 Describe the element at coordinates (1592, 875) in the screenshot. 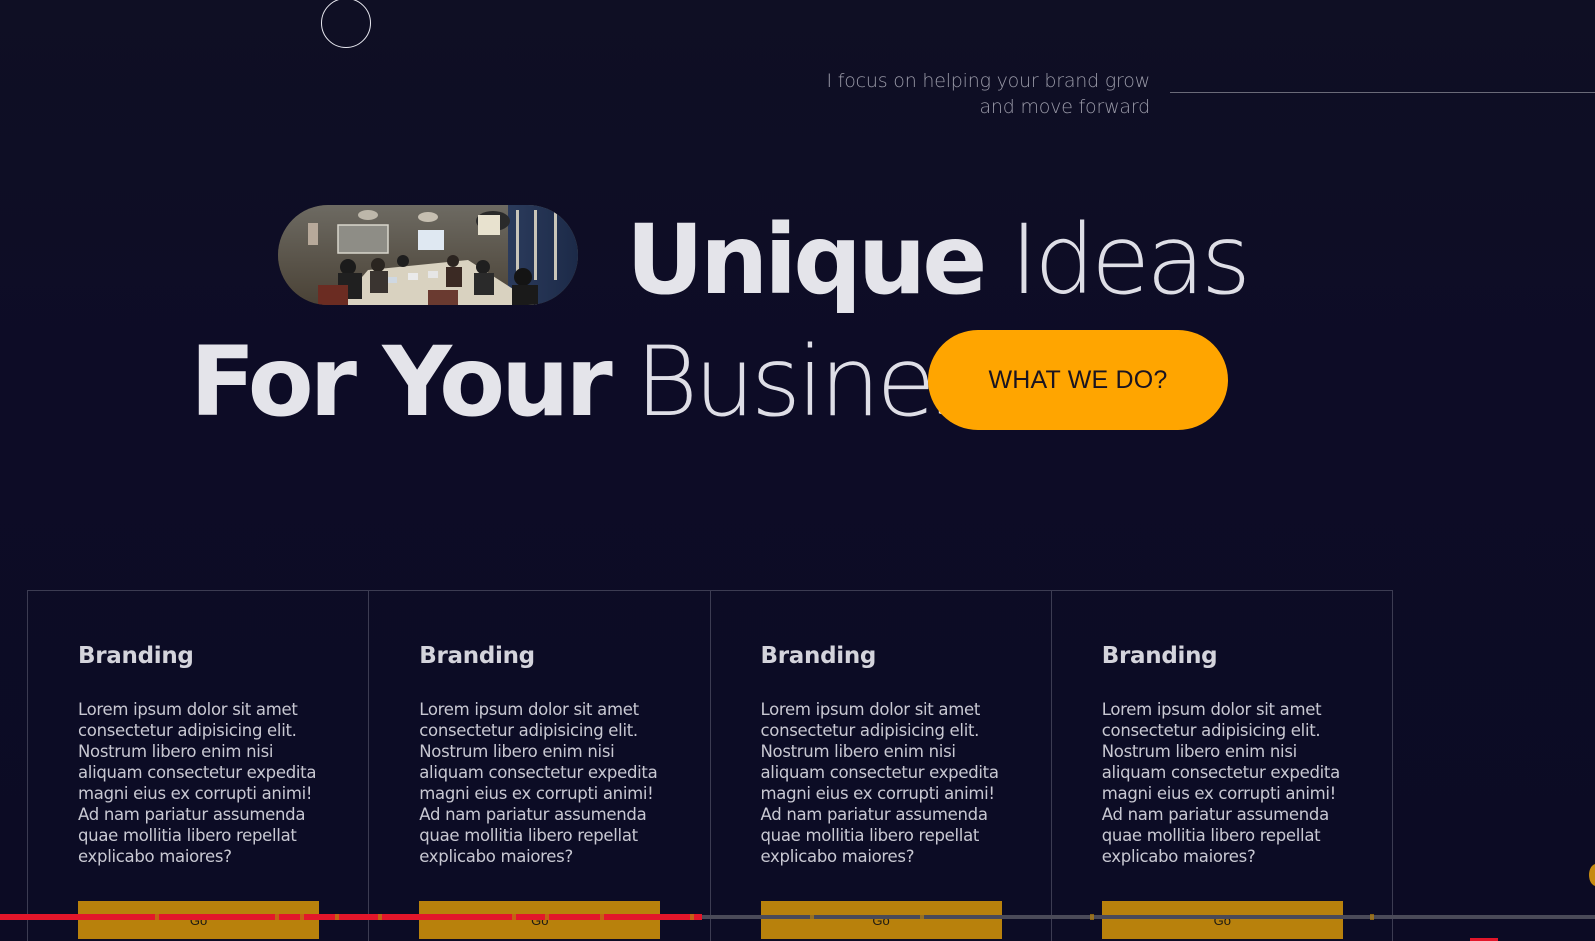

I see `edge-indicator` at that location.